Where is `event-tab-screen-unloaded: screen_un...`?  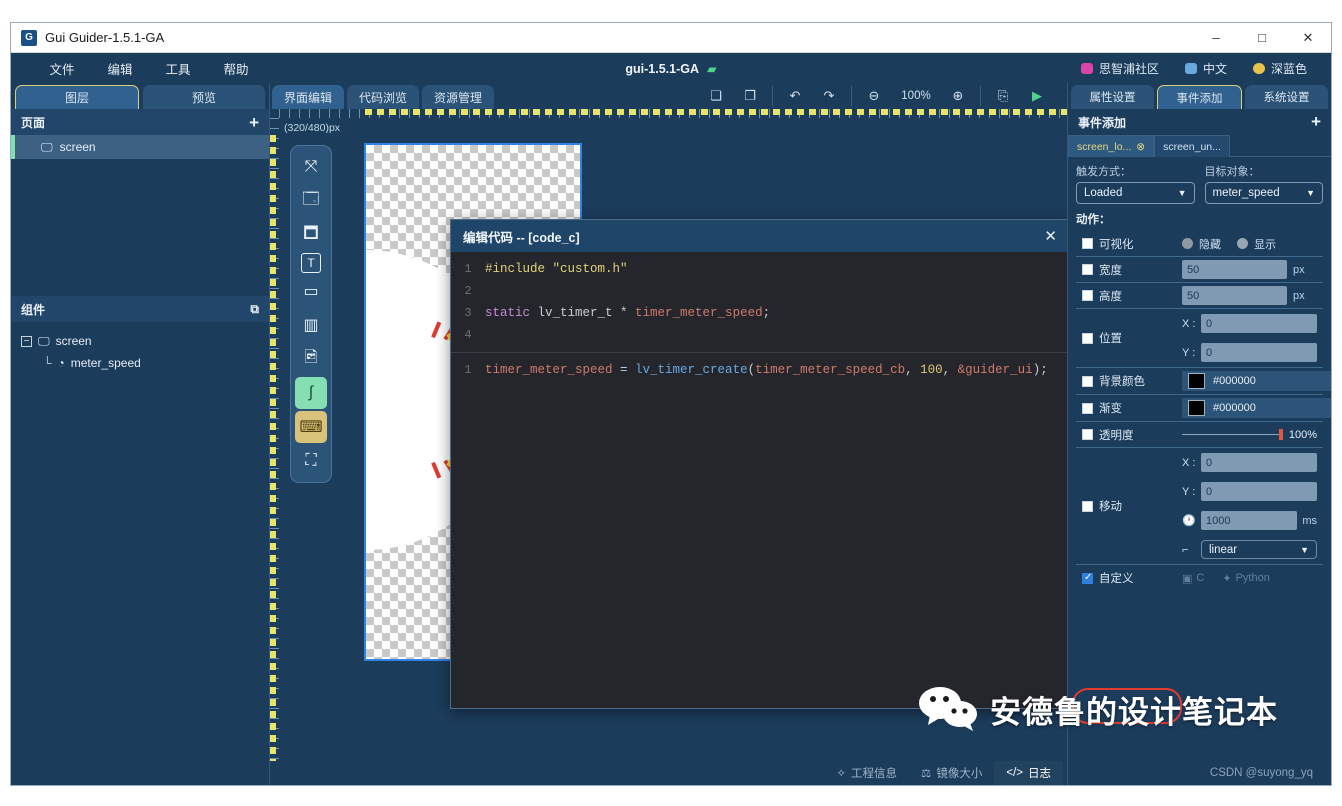
event-tab-screen-unloaded: screen_un... is located at coordinates (1192, 146).